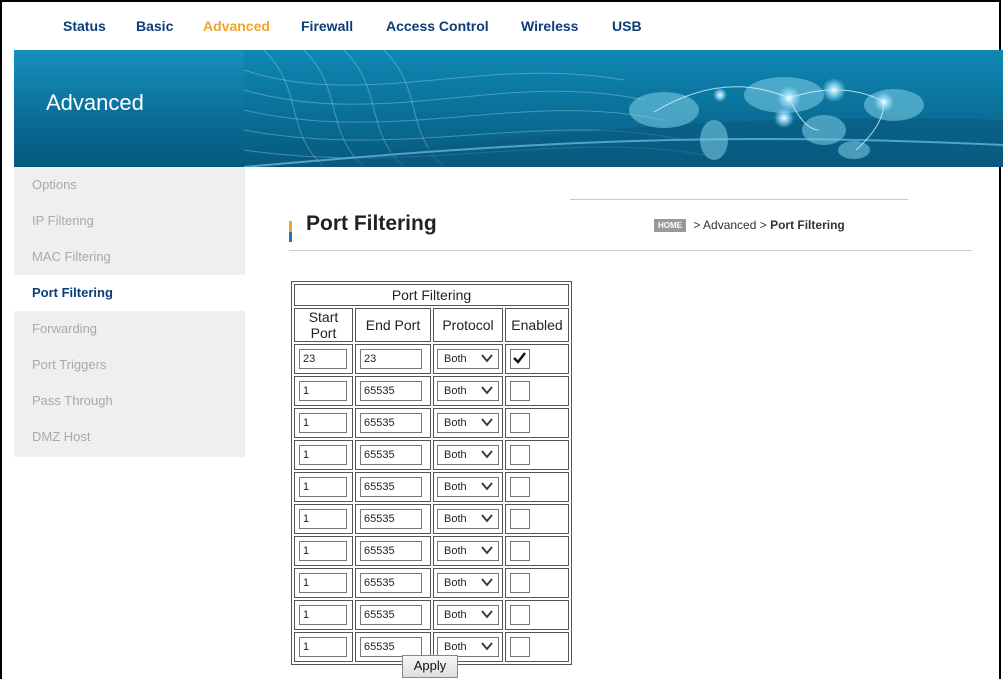 This screenshot has width=1003, height=679. I want to click on table-caption: Port Filtering, so click(431, 295).